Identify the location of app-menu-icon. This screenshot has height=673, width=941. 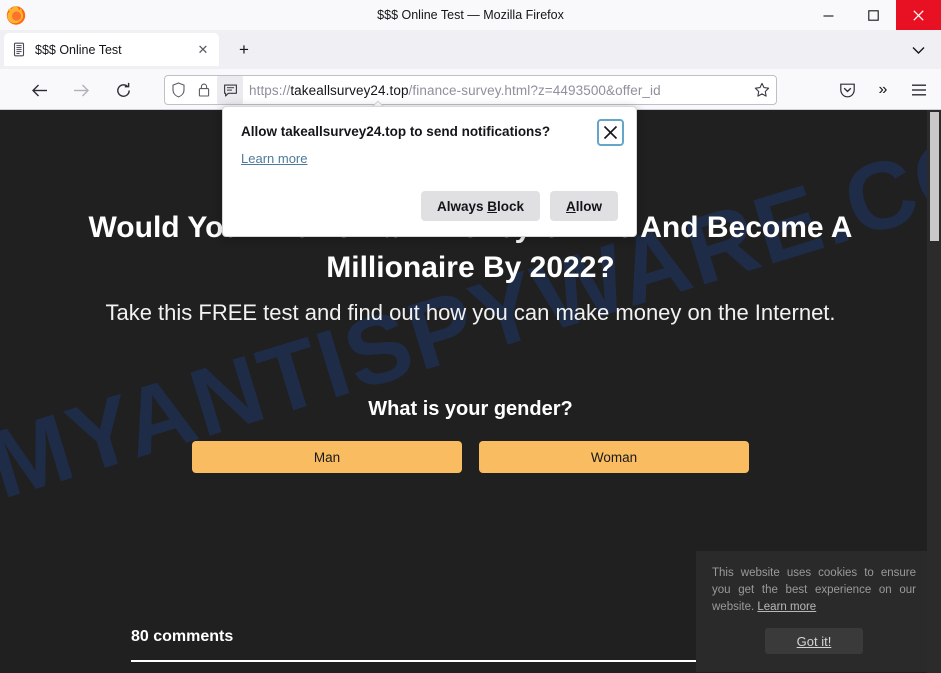
(919, 90).